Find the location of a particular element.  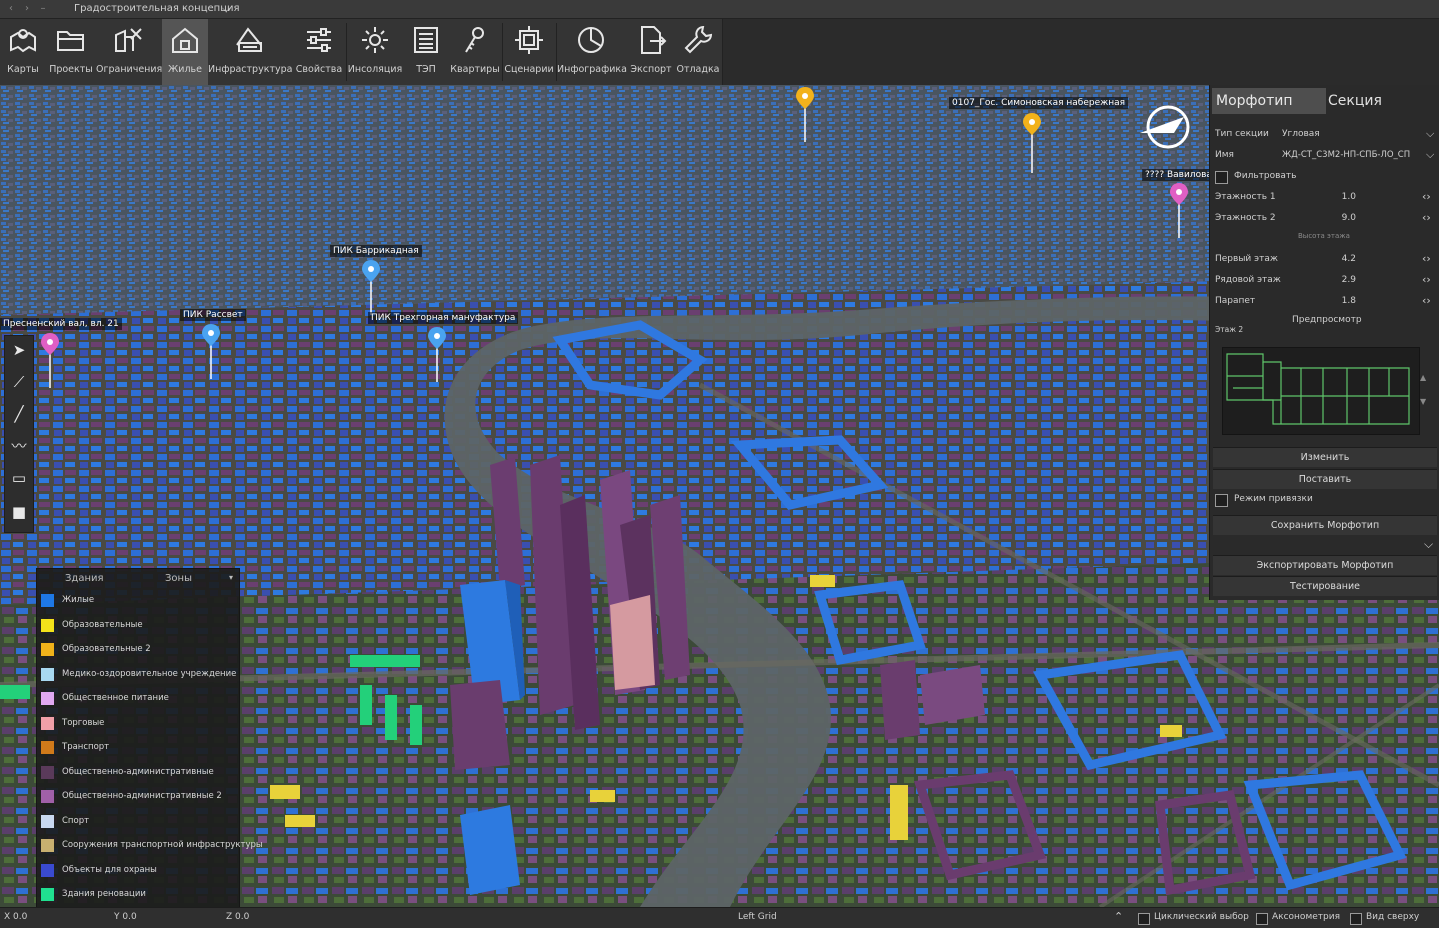

toolbar-apartments-button: Квартиры is located at coordinates (475, 52).